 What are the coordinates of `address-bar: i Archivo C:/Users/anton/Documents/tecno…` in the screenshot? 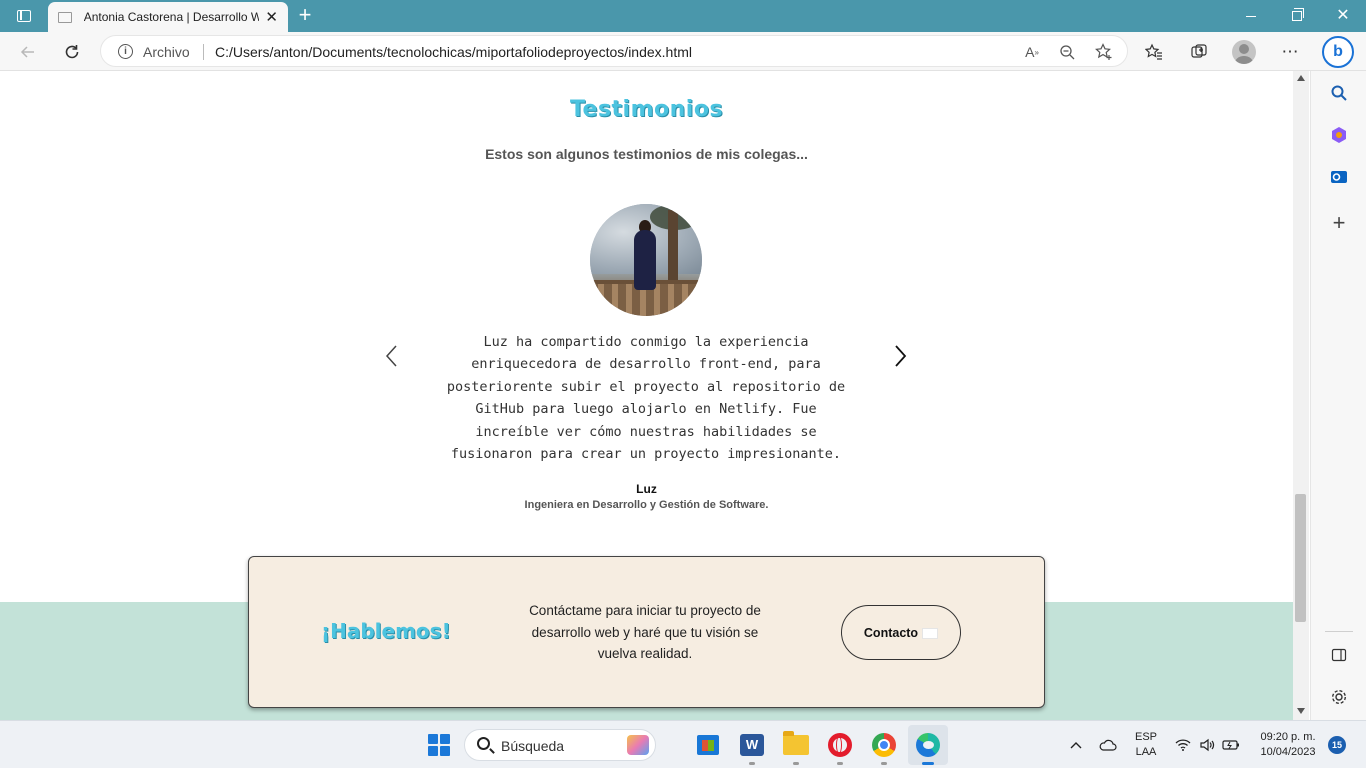 It's located at (614, 51).